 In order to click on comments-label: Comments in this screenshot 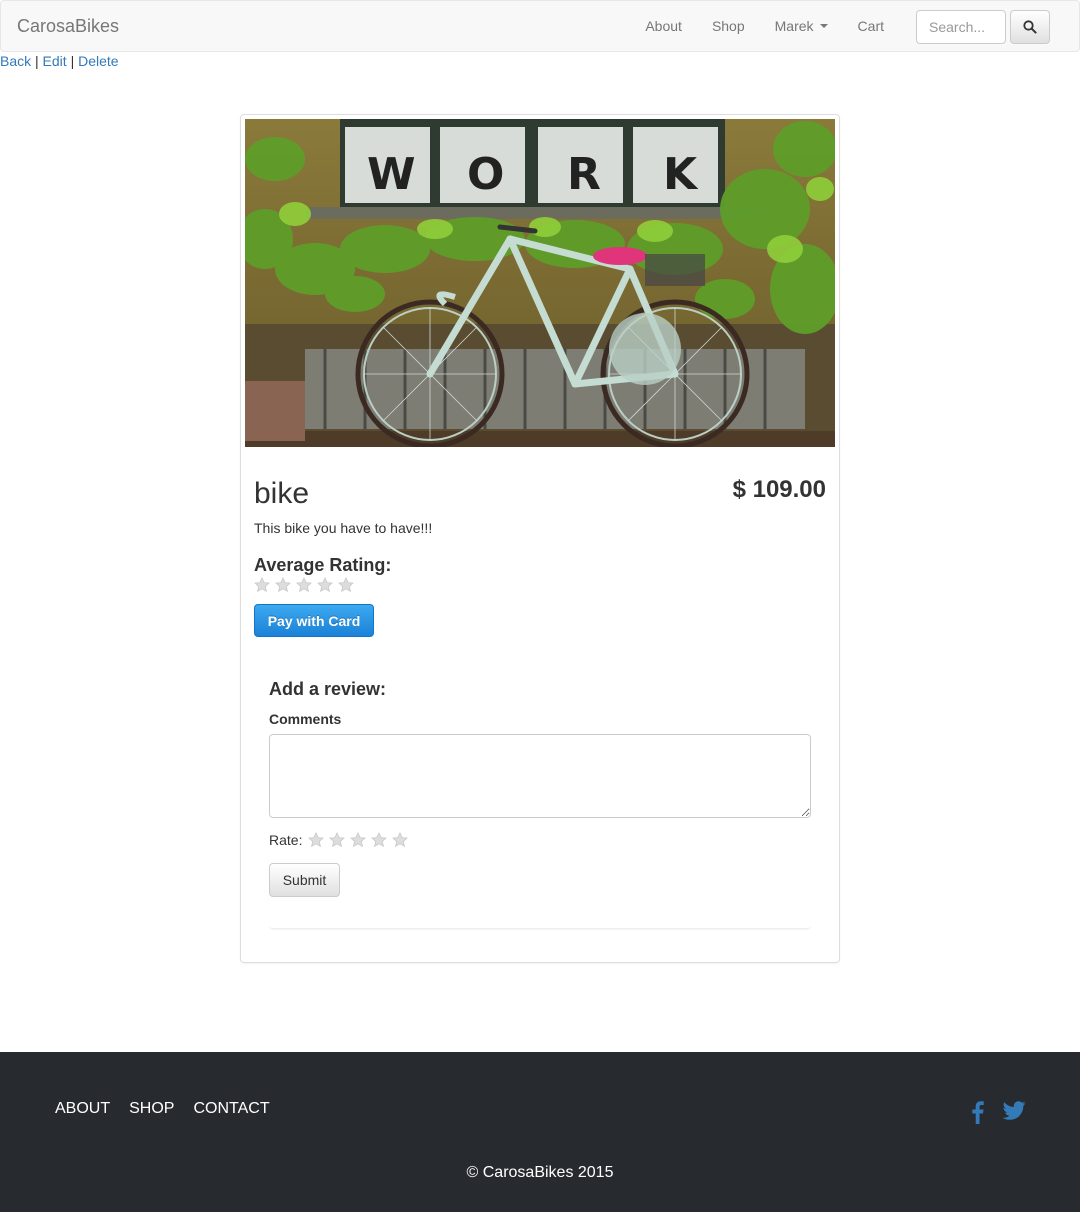, I will do `click(305, 719)`.